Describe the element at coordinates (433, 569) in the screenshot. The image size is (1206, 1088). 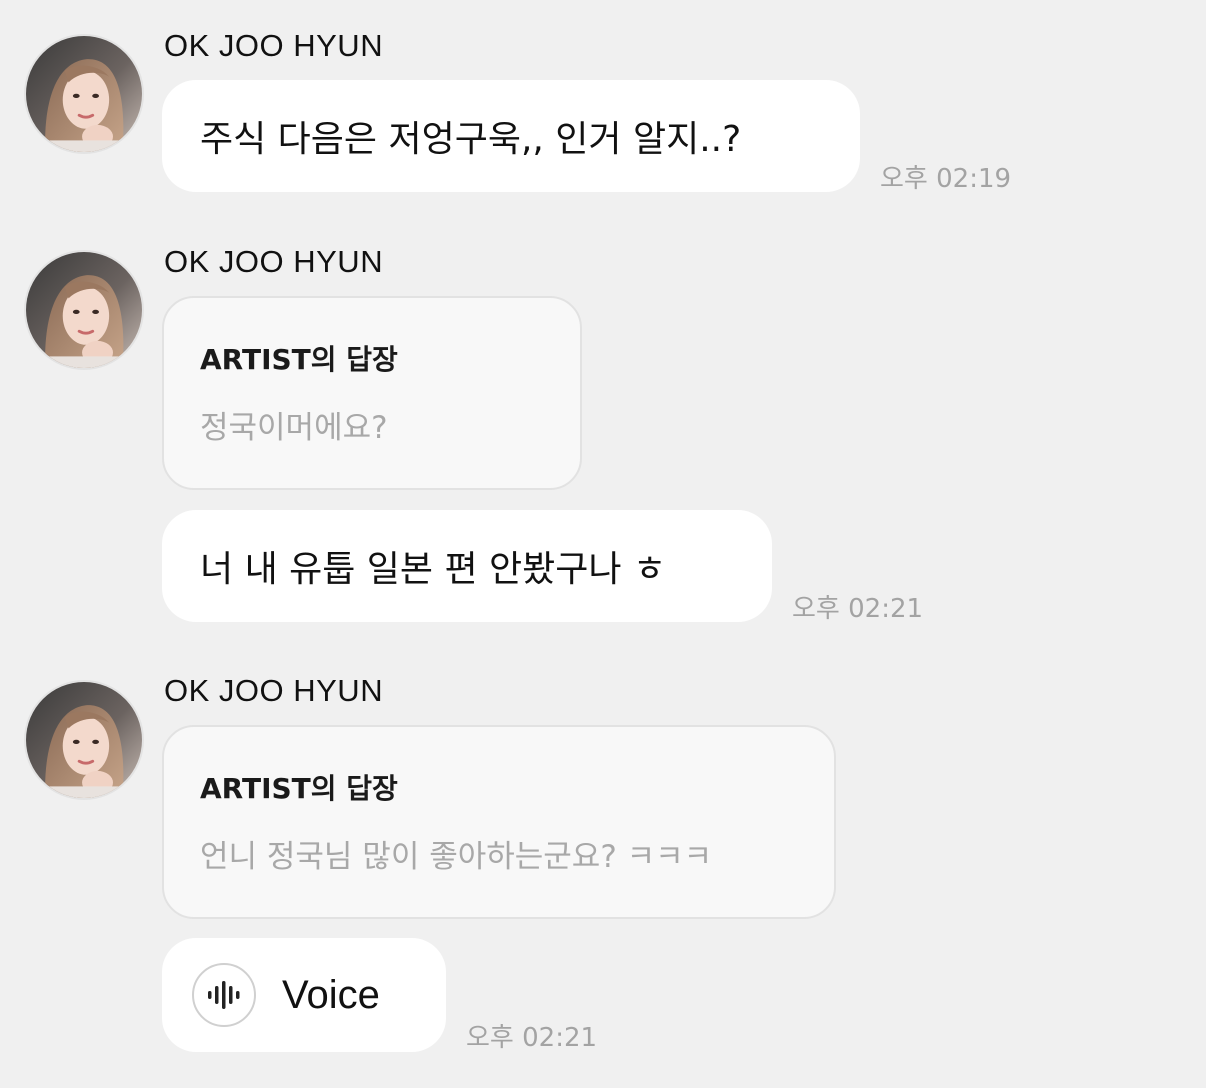
I see `message-text: 너 내 유툽 일본 편 안봤구나 ㅎ` at that location.